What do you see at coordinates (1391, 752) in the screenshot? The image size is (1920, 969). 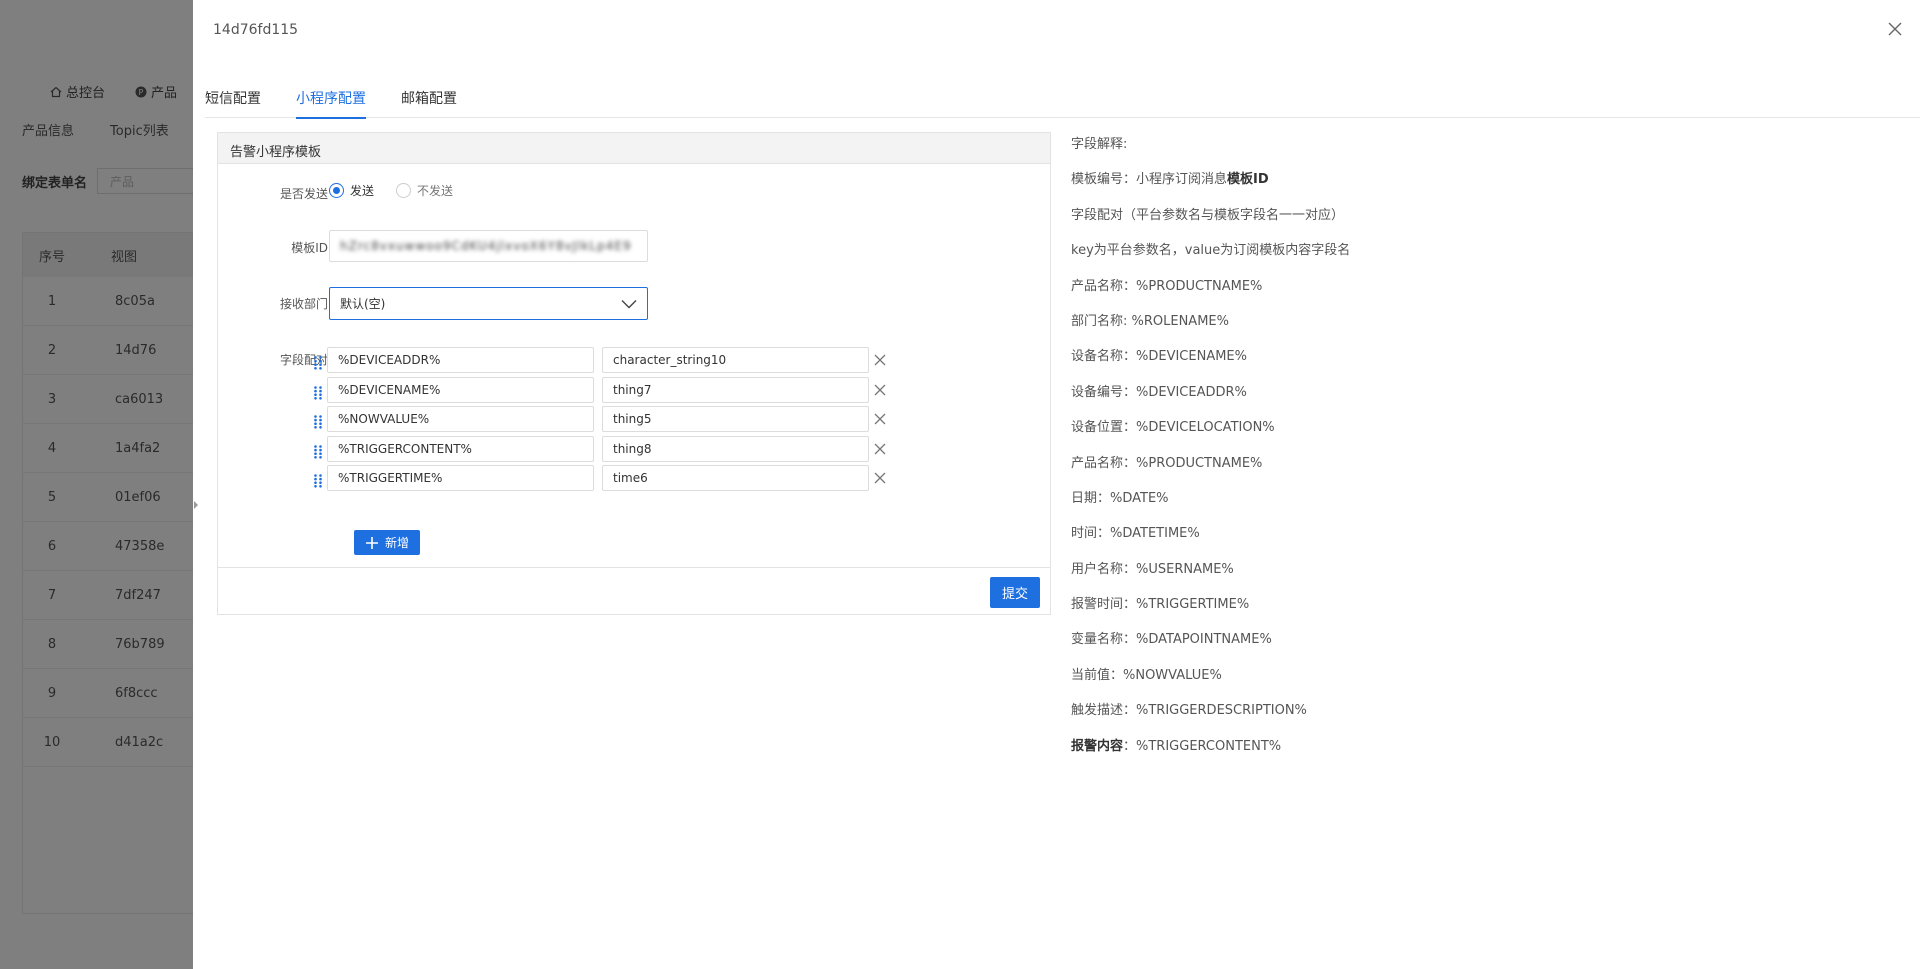 I see `help-line: 报警内容：%TRIGGERCONTENT%` at bounding box center [1391, 752].